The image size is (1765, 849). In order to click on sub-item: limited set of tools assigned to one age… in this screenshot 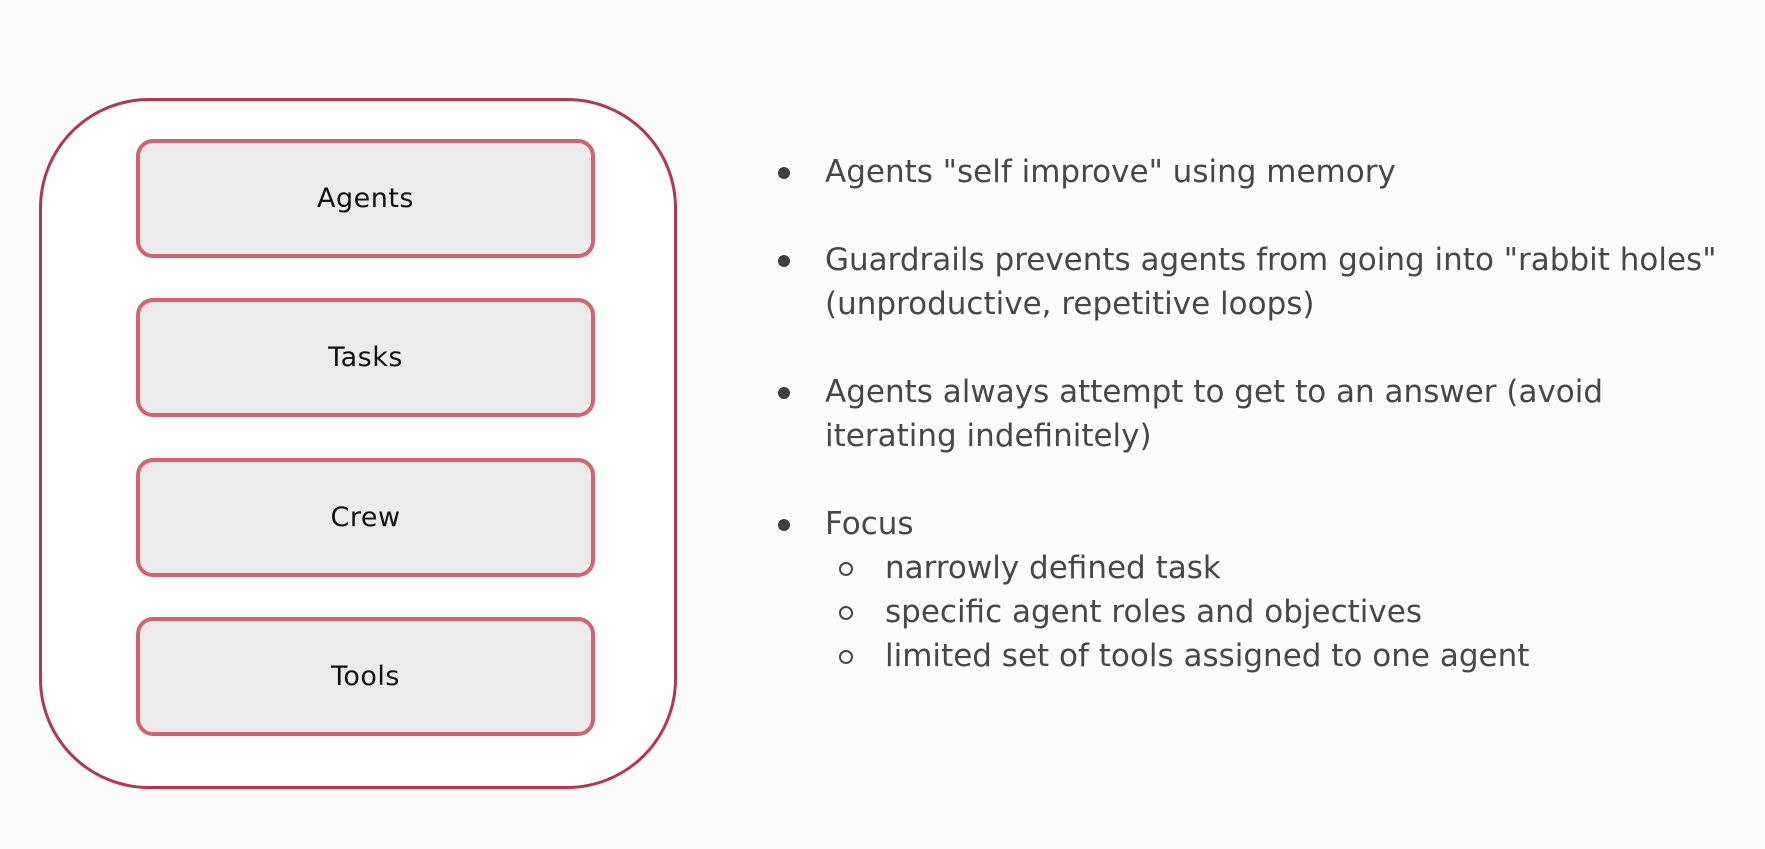, I will do `click(1280, 656)`.